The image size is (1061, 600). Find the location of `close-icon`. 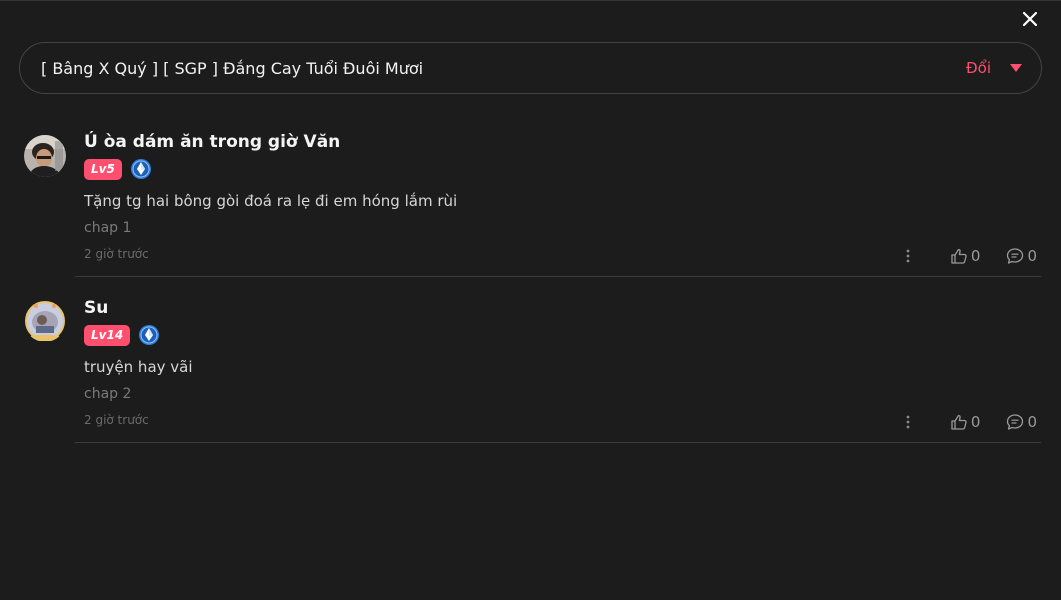

close-icon is located at coordinates (1030, 19).